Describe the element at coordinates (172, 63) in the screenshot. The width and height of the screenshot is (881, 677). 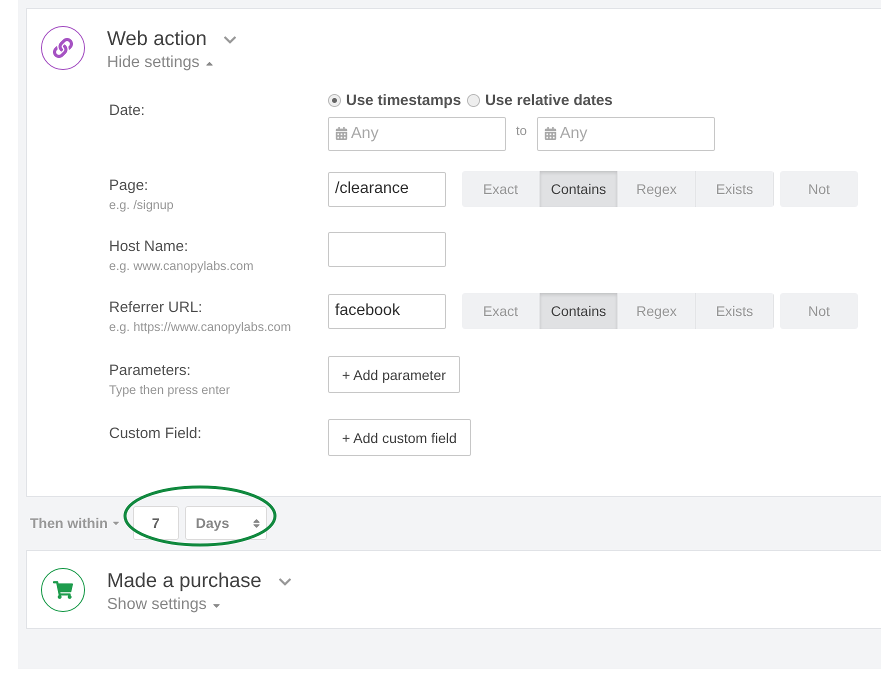
I see `settings-toggle: Hide settings` at that location.